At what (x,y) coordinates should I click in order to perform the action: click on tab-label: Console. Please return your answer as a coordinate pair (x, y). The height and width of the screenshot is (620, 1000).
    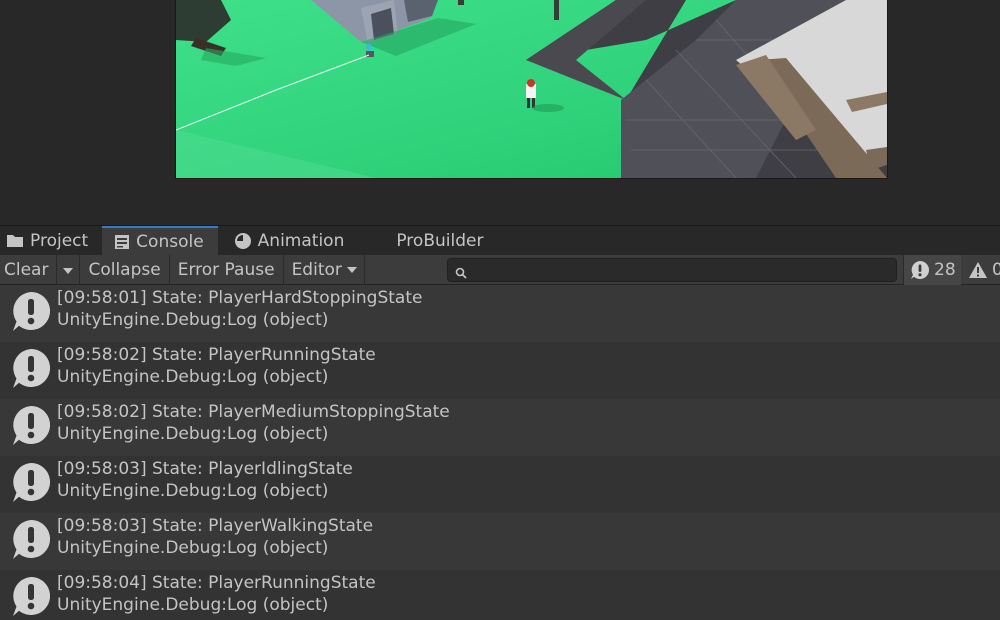
    Looking at the image, I should click on (170, 241).